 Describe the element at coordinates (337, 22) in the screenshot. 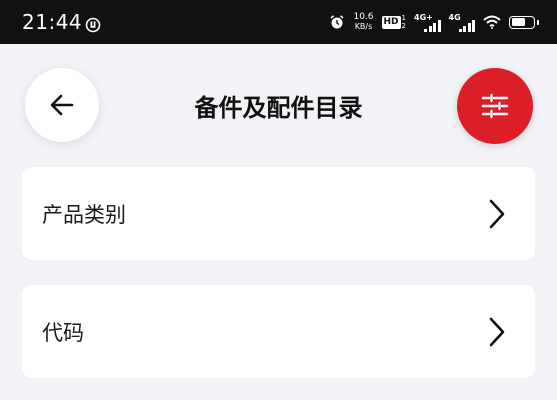

I see `alarm-icon` at that location.